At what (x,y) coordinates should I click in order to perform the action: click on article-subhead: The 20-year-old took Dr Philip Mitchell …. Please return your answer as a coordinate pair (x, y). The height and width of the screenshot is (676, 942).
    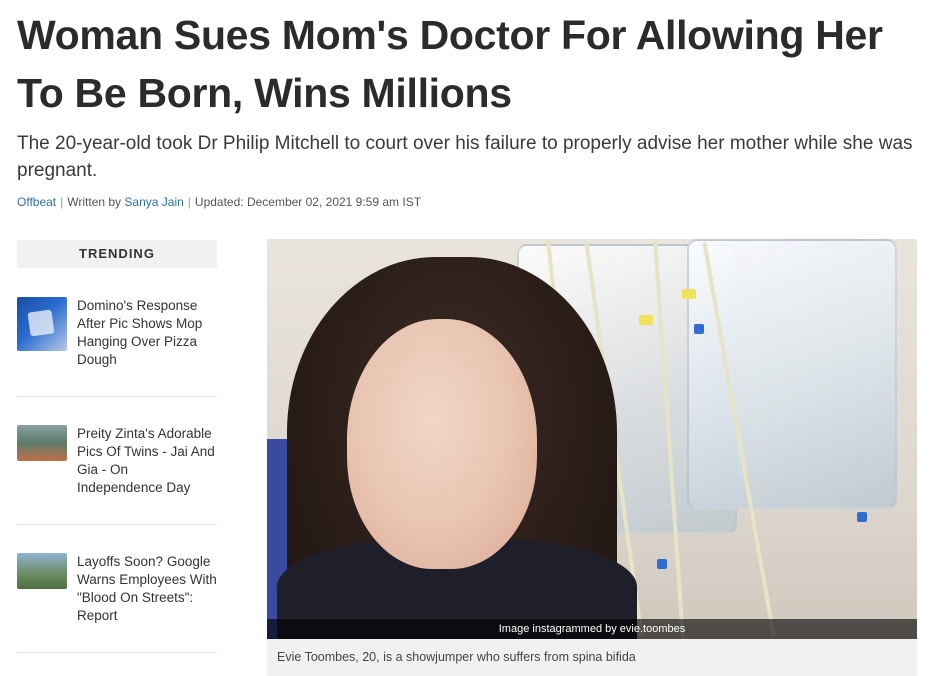
    Looking at the image, I should click on (465, 157).